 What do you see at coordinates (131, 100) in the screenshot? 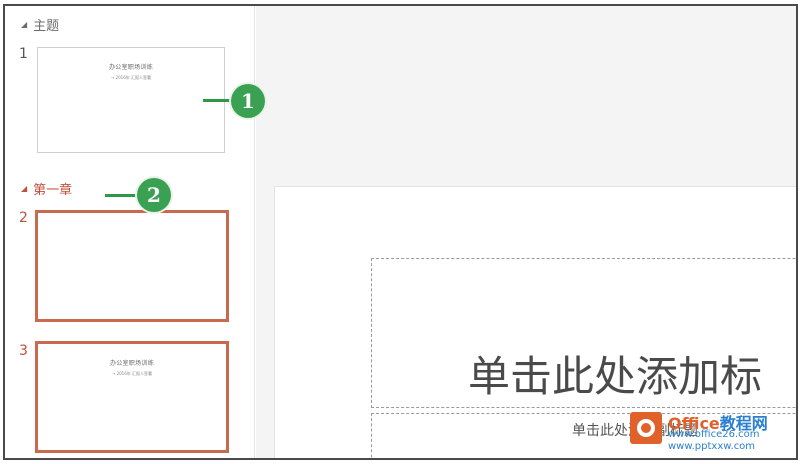
I see `slide-thumbnail-1: 办公室职场训练 → 2016年 汇报人签署` at bounding box center [131, 100].